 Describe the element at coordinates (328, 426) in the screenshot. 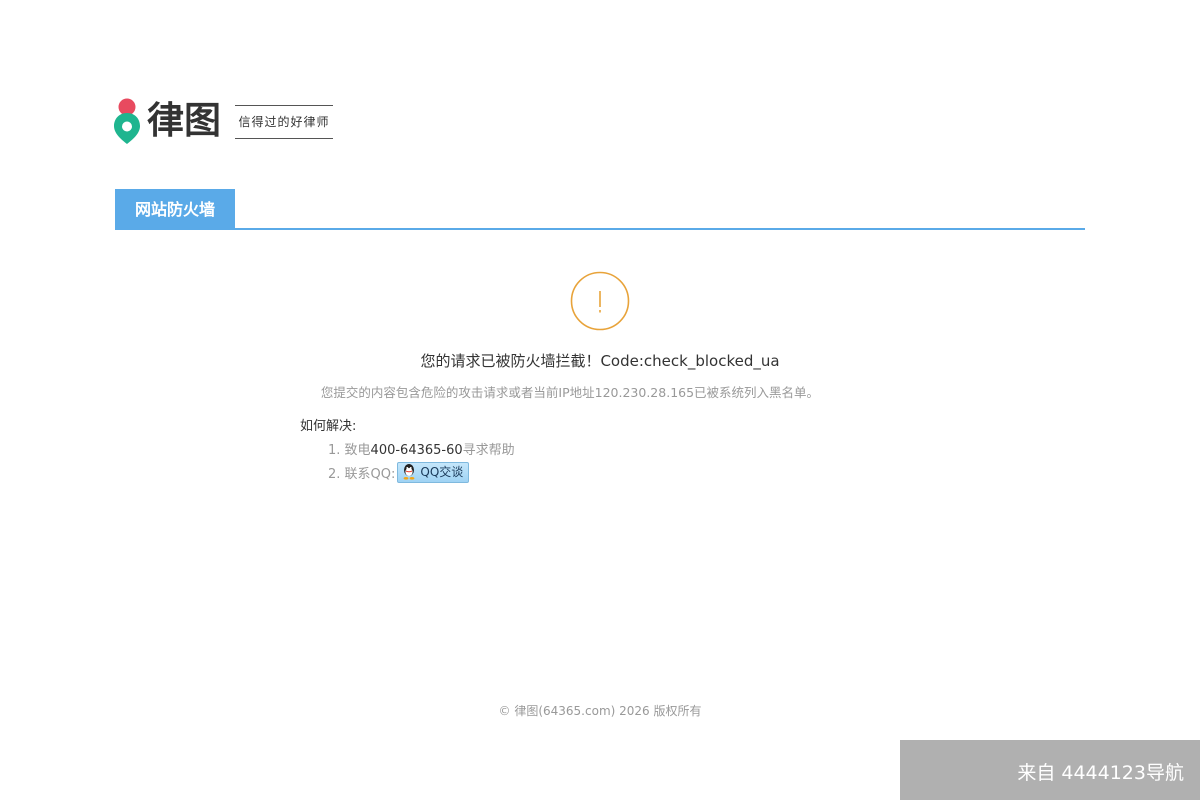

I see `solution-heading: 如何解决:` at that location.